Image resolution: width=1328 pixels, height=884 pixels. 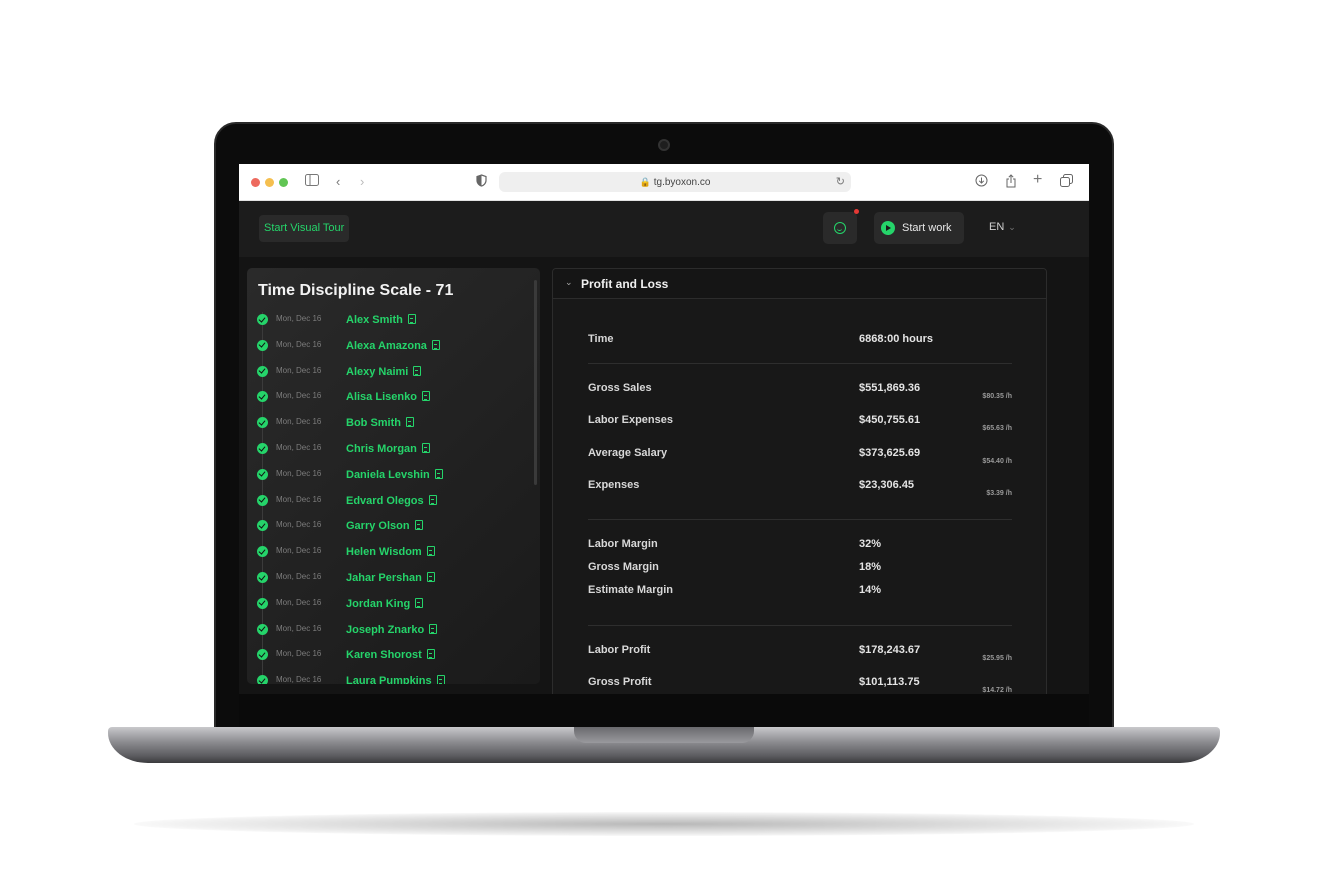 What do you see at coordinates (800, 548) in the screenshot?
I see `labor-margin-row: Labor Margin 32%` at bounding box center [800, 548].